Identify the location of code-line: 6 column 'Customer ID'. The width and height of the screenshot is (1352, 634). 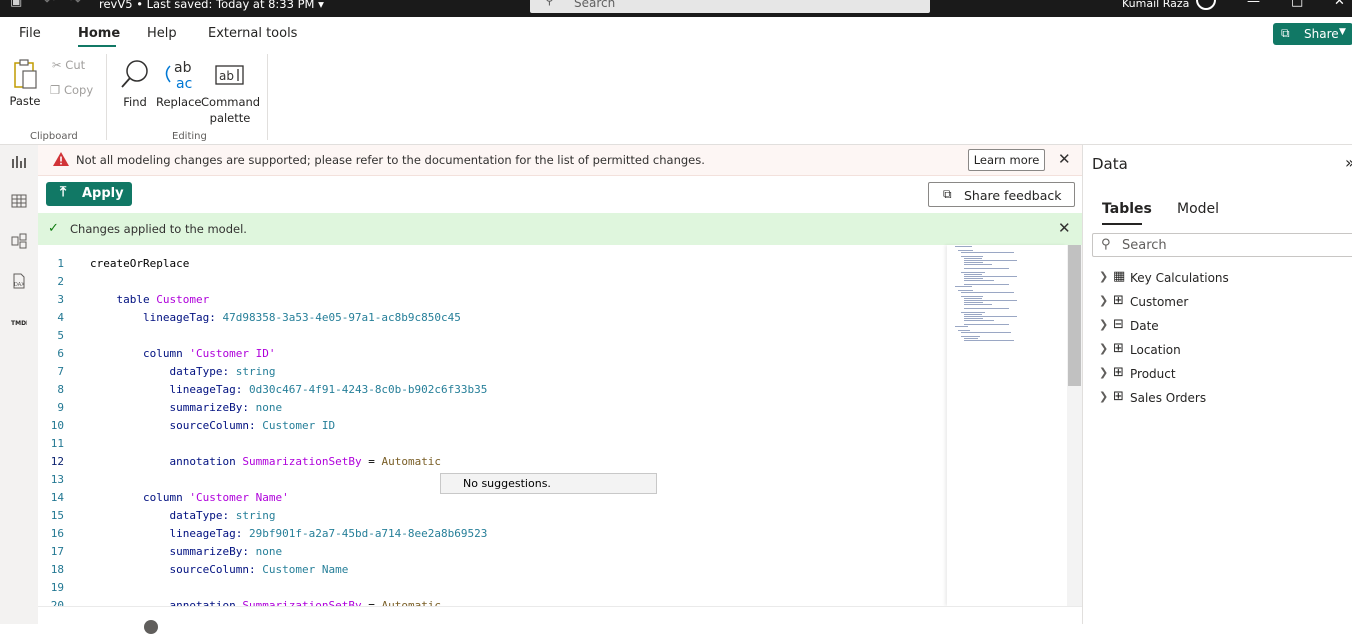
(493, 356).